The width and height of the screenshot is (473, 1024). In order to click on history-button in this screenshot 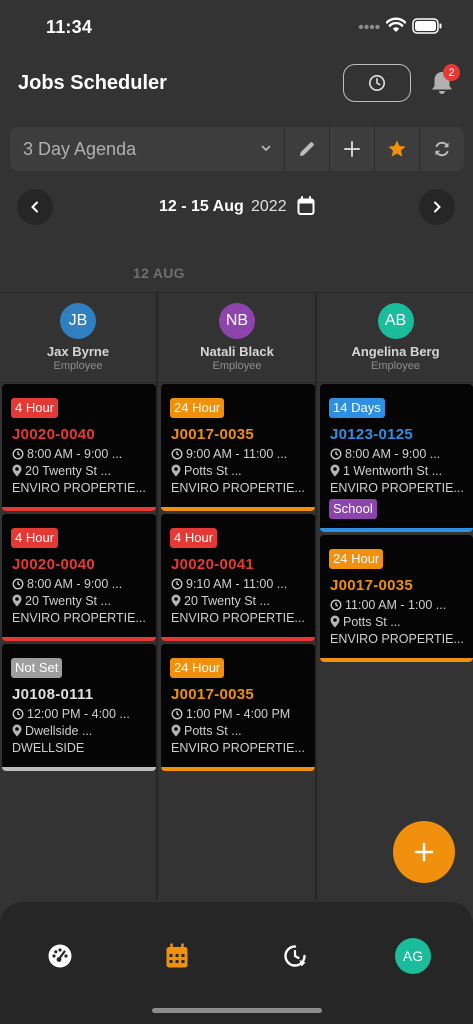, I will do `click(377, 83)`.